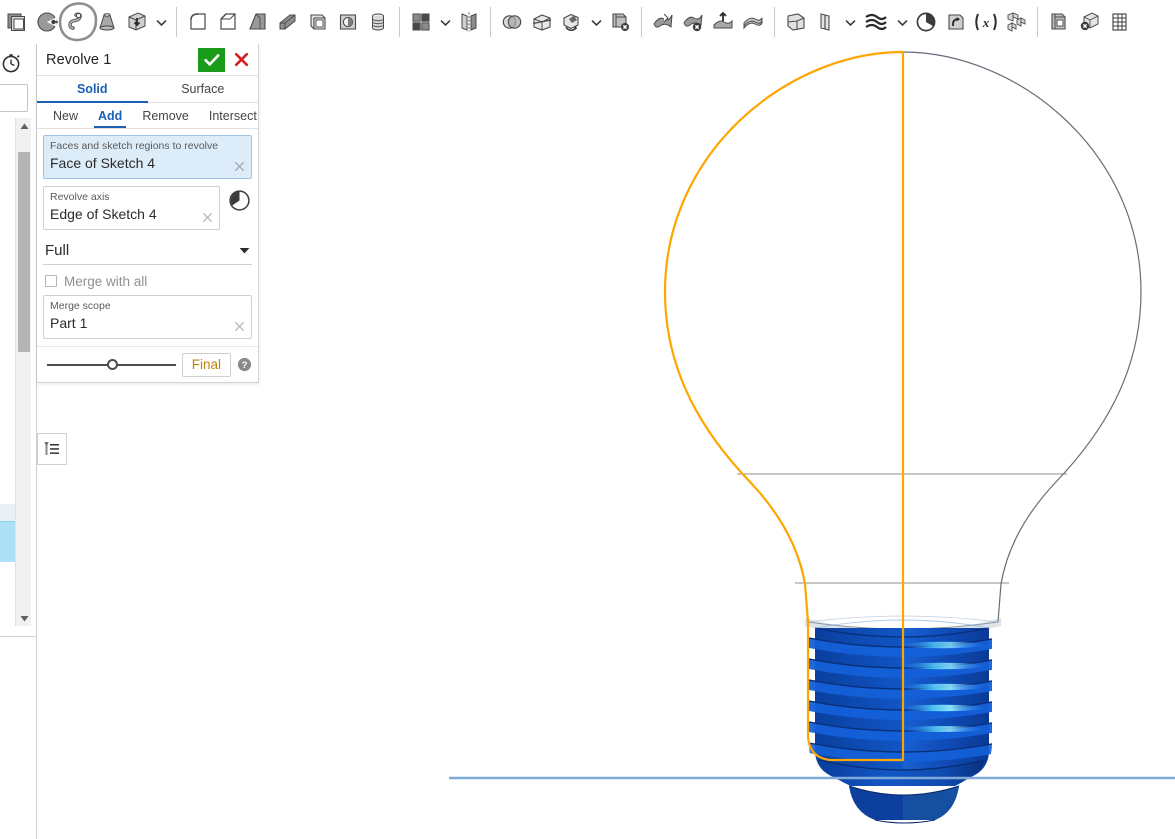 The width and height of the screenshot is (1175, 839). What do you see at coordinates (512, 22) in the screenshot?
I see `boolean-icon` at bounding box center [512, 22].